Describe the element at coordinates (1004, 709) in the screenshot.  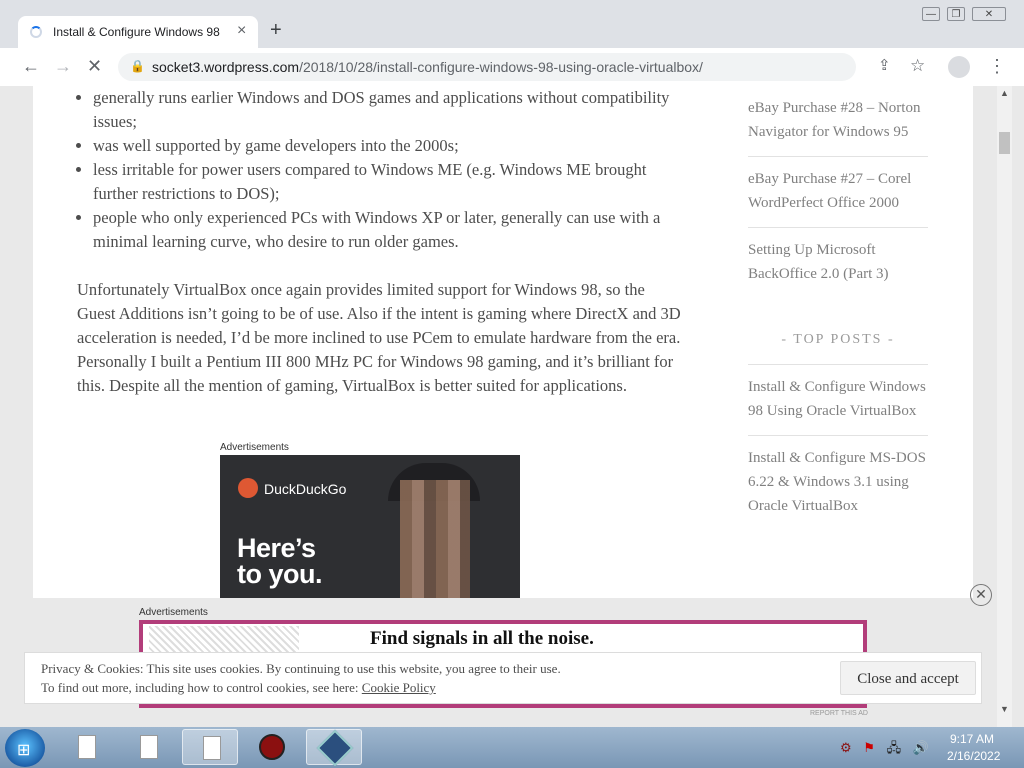
I see `scroll-down-icon: ▼` at that location.